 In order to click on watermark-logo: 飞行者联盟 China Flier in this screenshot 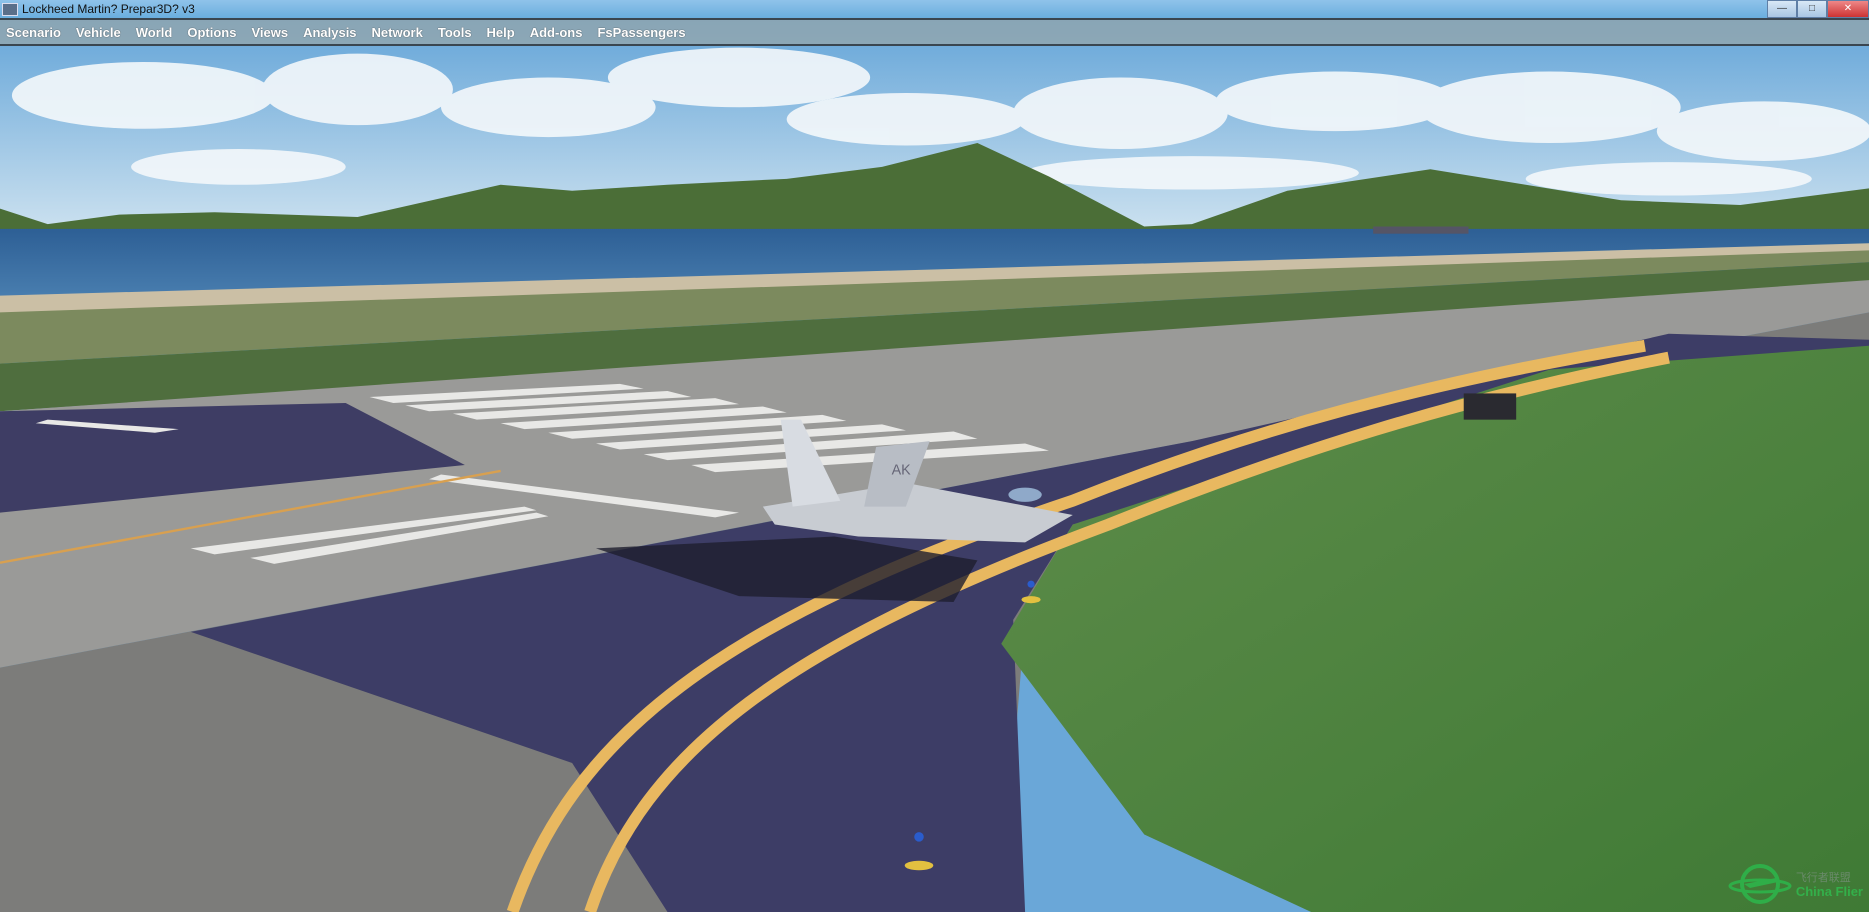, I will do `click(1795, 884)`.